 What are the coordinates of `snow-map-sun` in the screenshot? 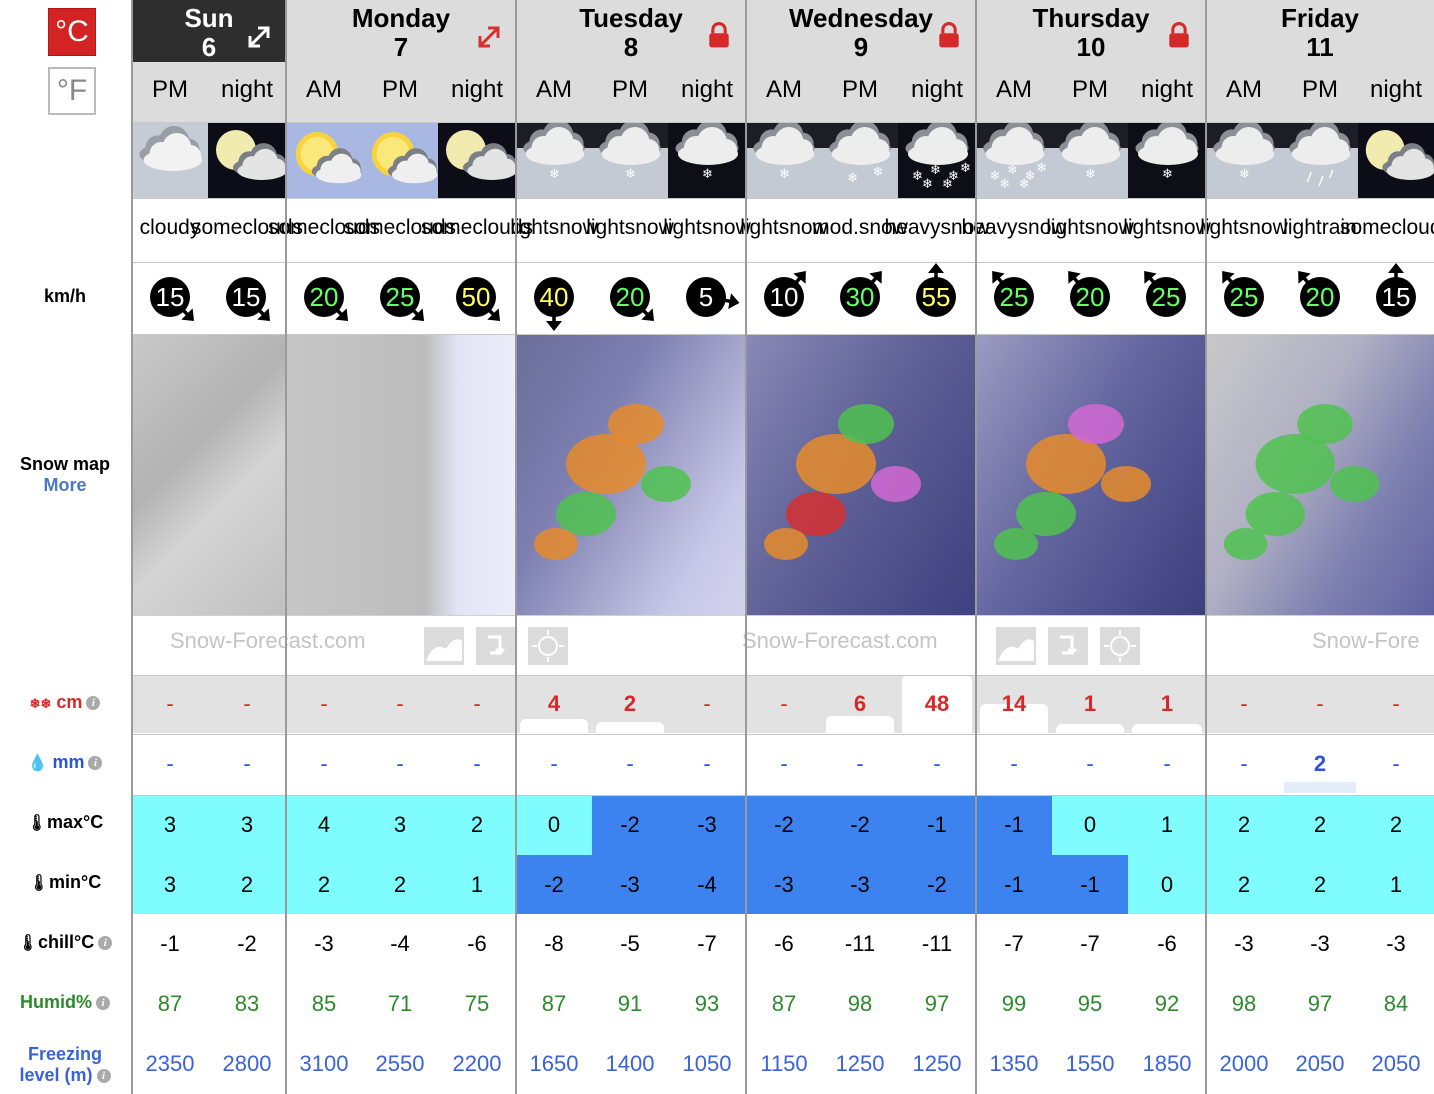 It's located at (209, 474).